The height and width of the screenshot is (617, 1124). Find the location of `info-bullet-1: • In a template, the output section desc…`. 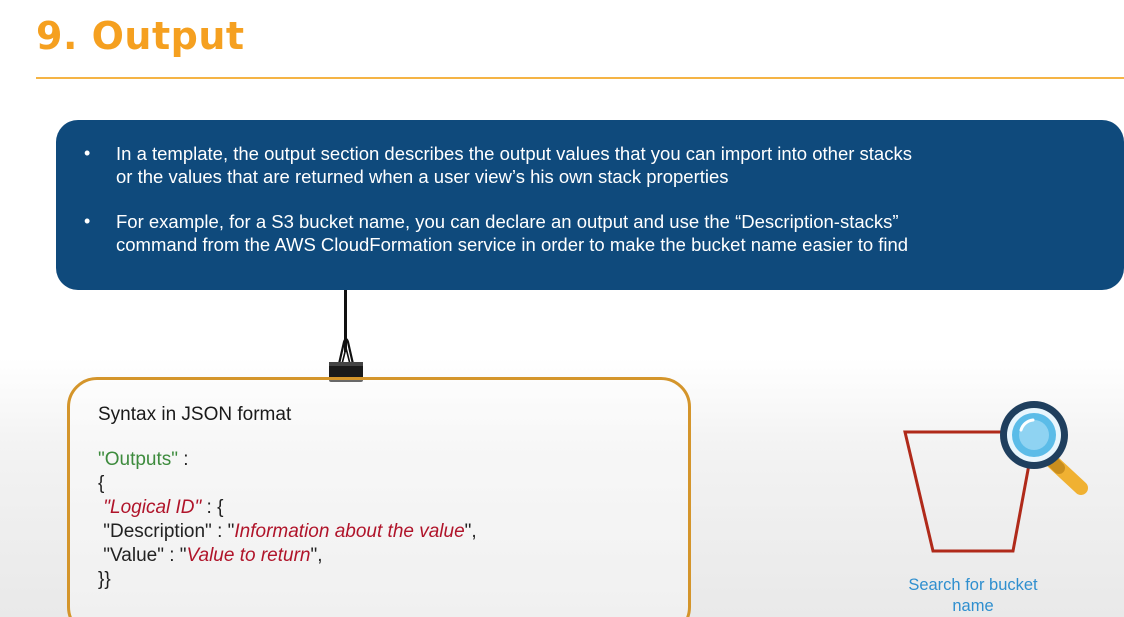

info-bullet-1: • In a template, the output section desc… is located at coordinates (592, 165).